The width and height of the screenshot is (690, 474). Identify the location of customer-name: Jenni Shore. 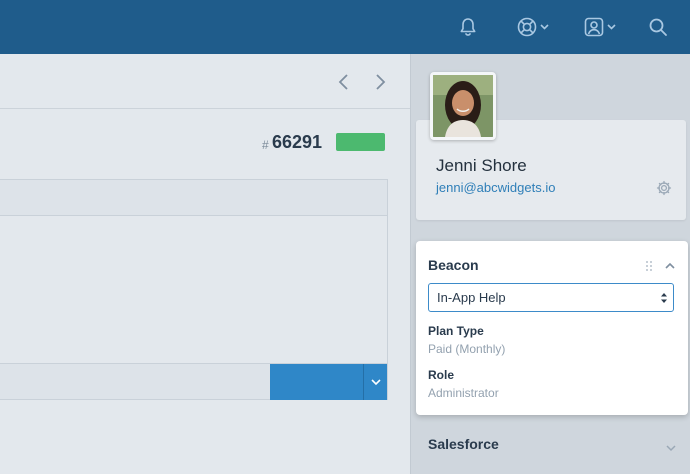
(481, 165).